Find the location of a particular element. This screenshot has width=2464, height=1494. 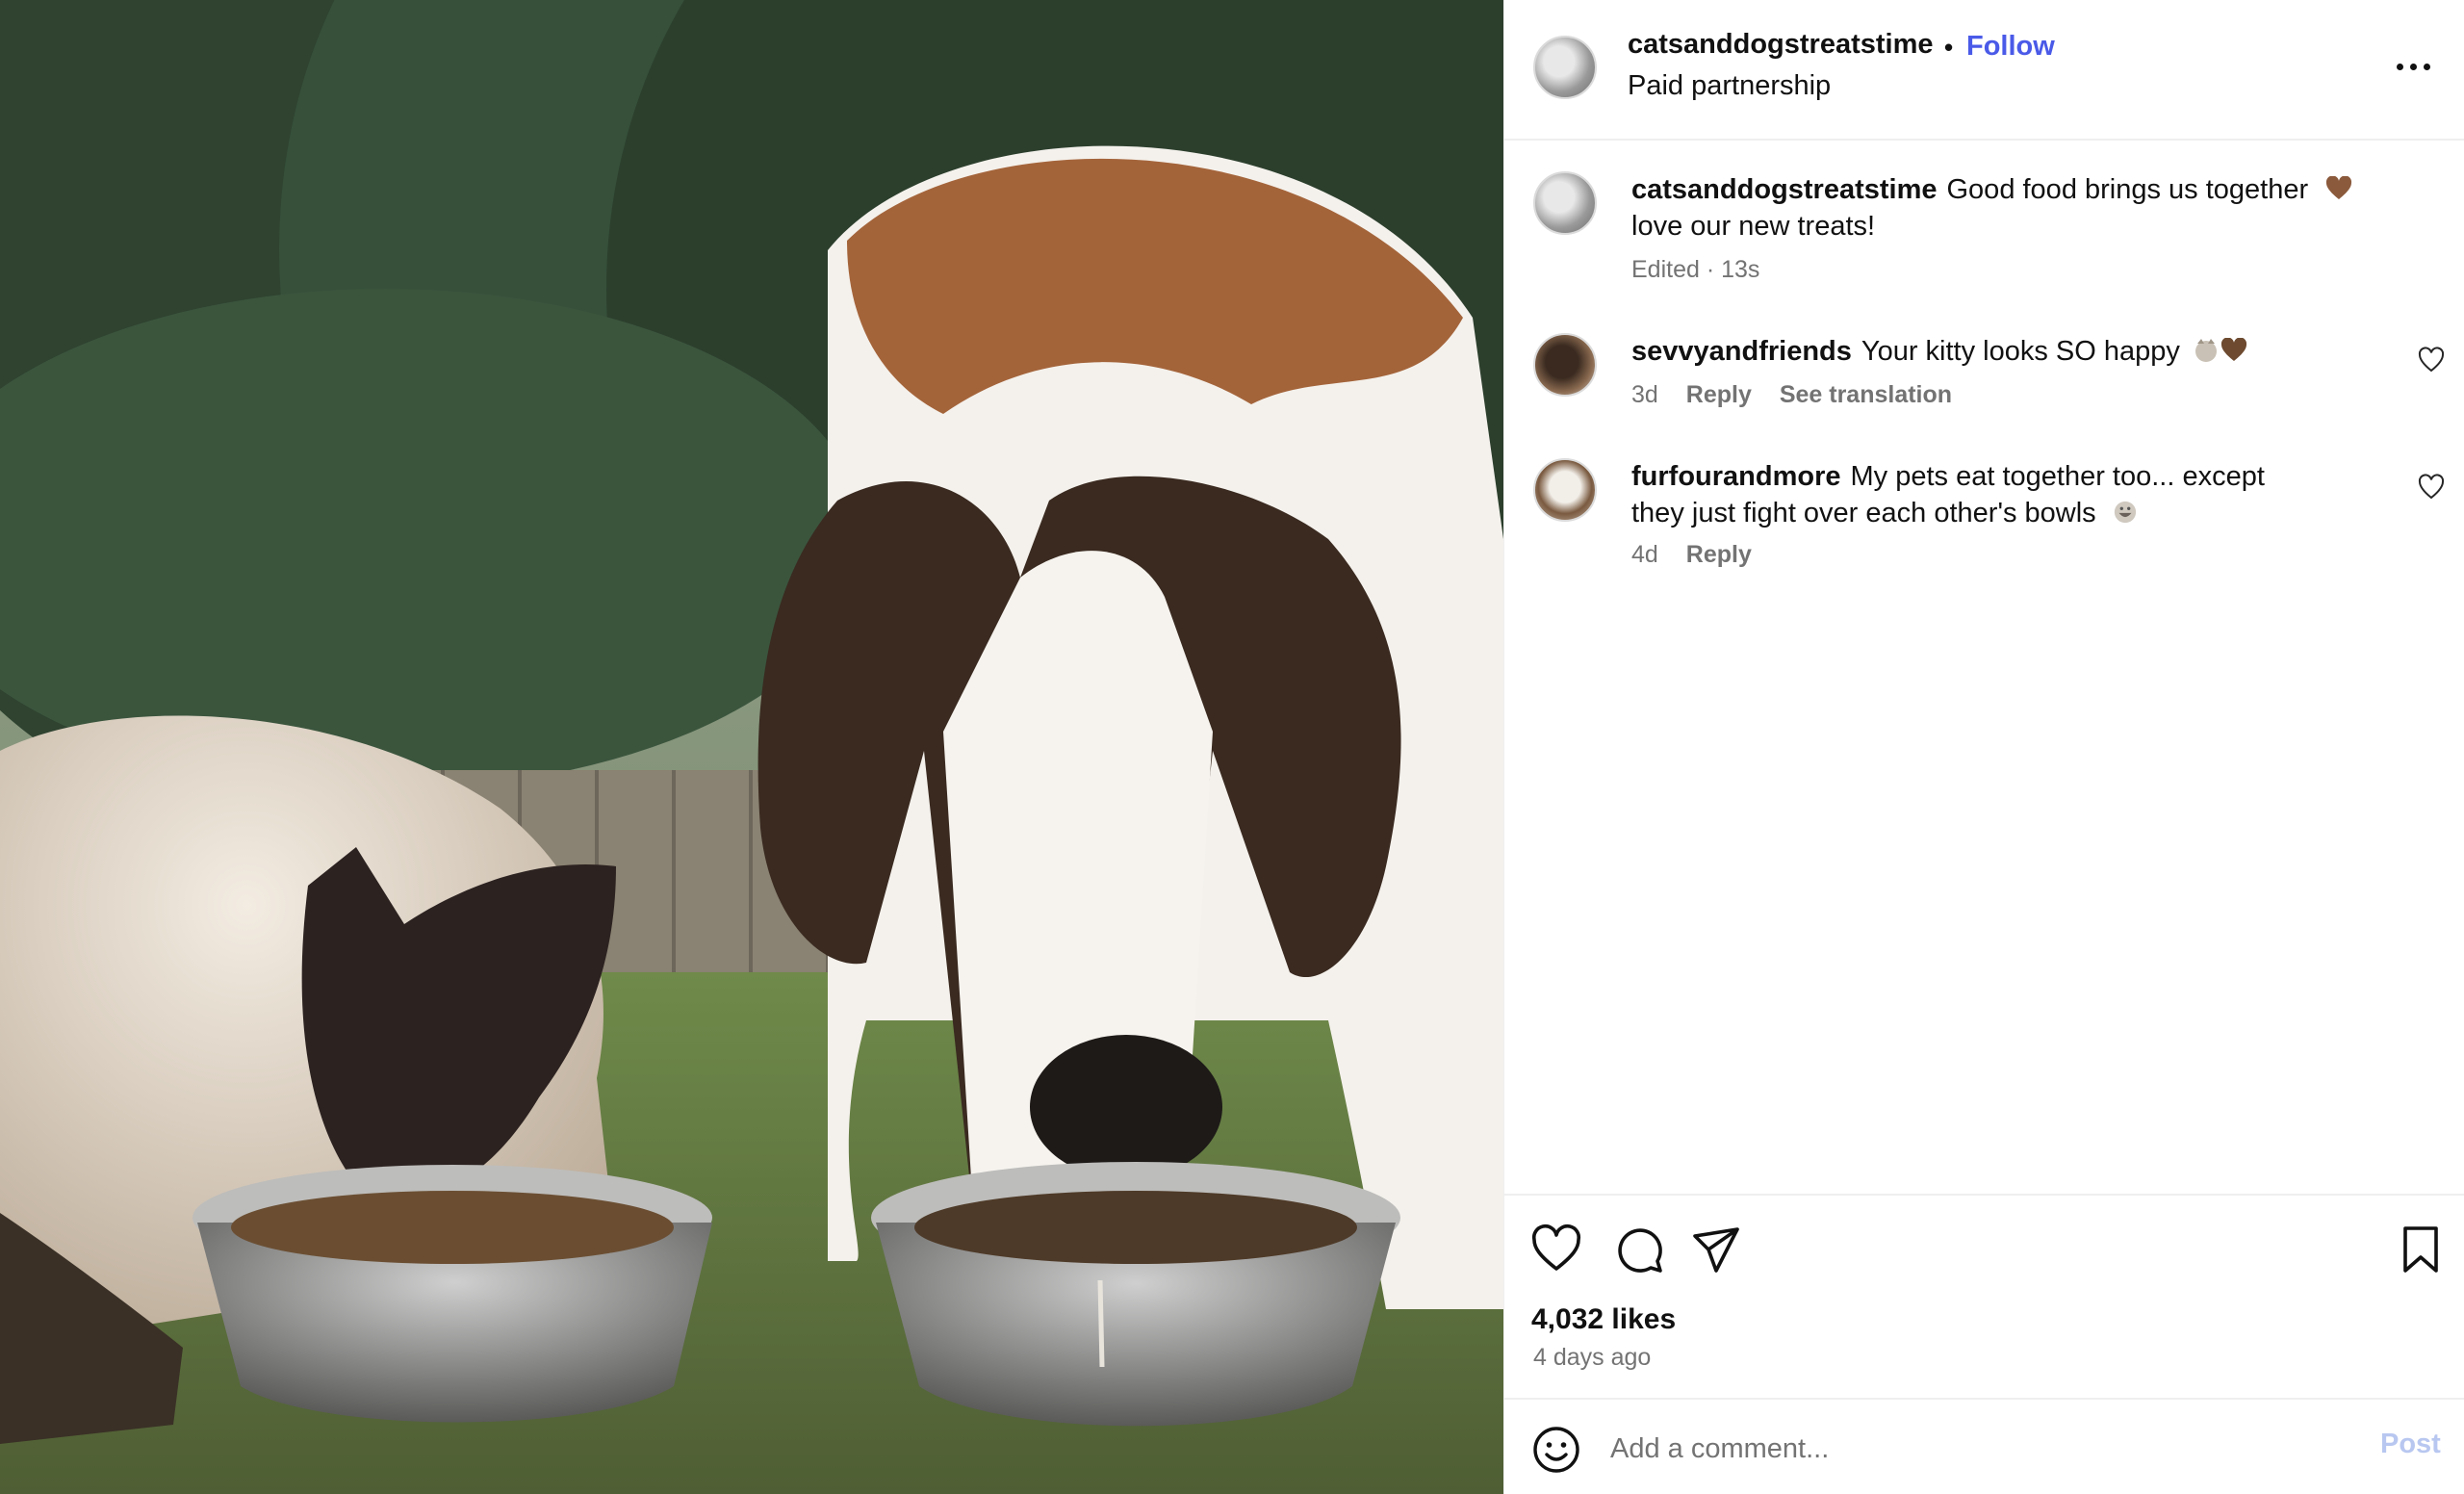

comment-composer: Post is located at coordinates (1984, 1446).